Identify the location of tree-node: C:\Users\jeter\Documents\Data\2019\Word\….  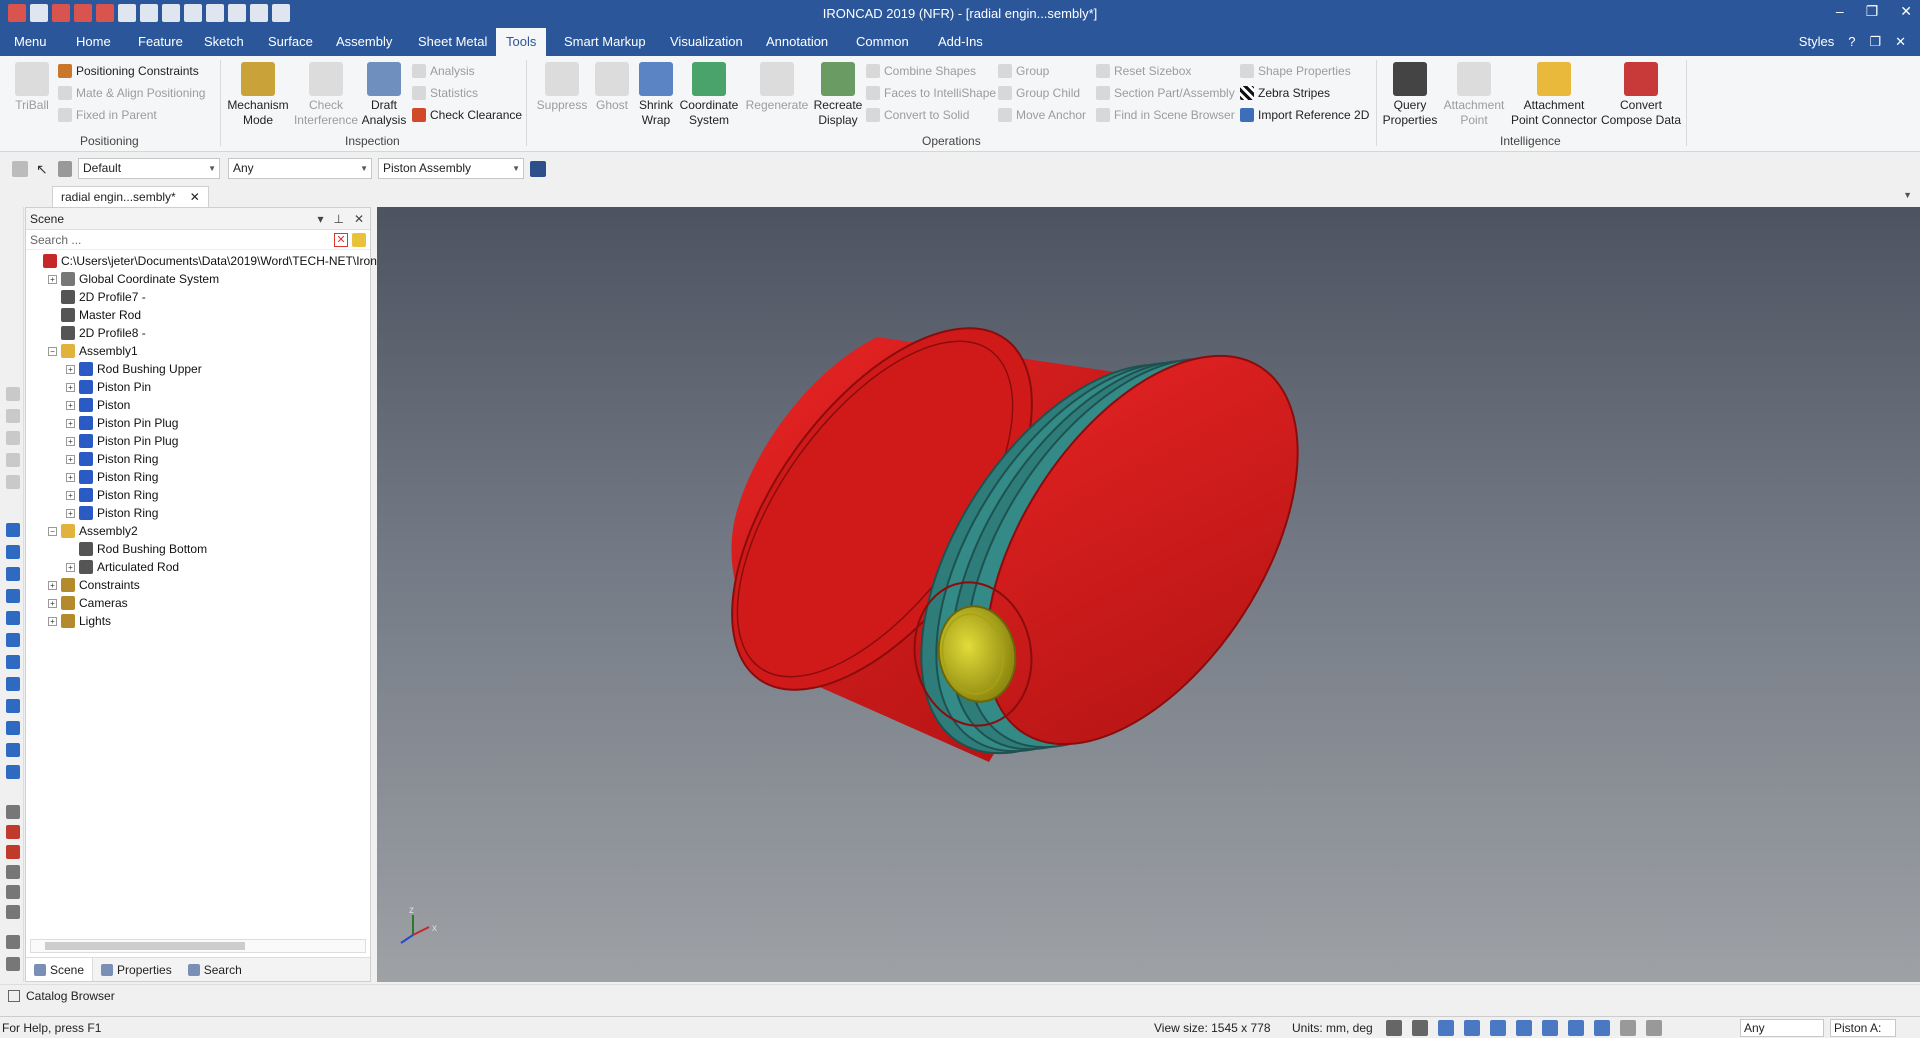
(208, 261).